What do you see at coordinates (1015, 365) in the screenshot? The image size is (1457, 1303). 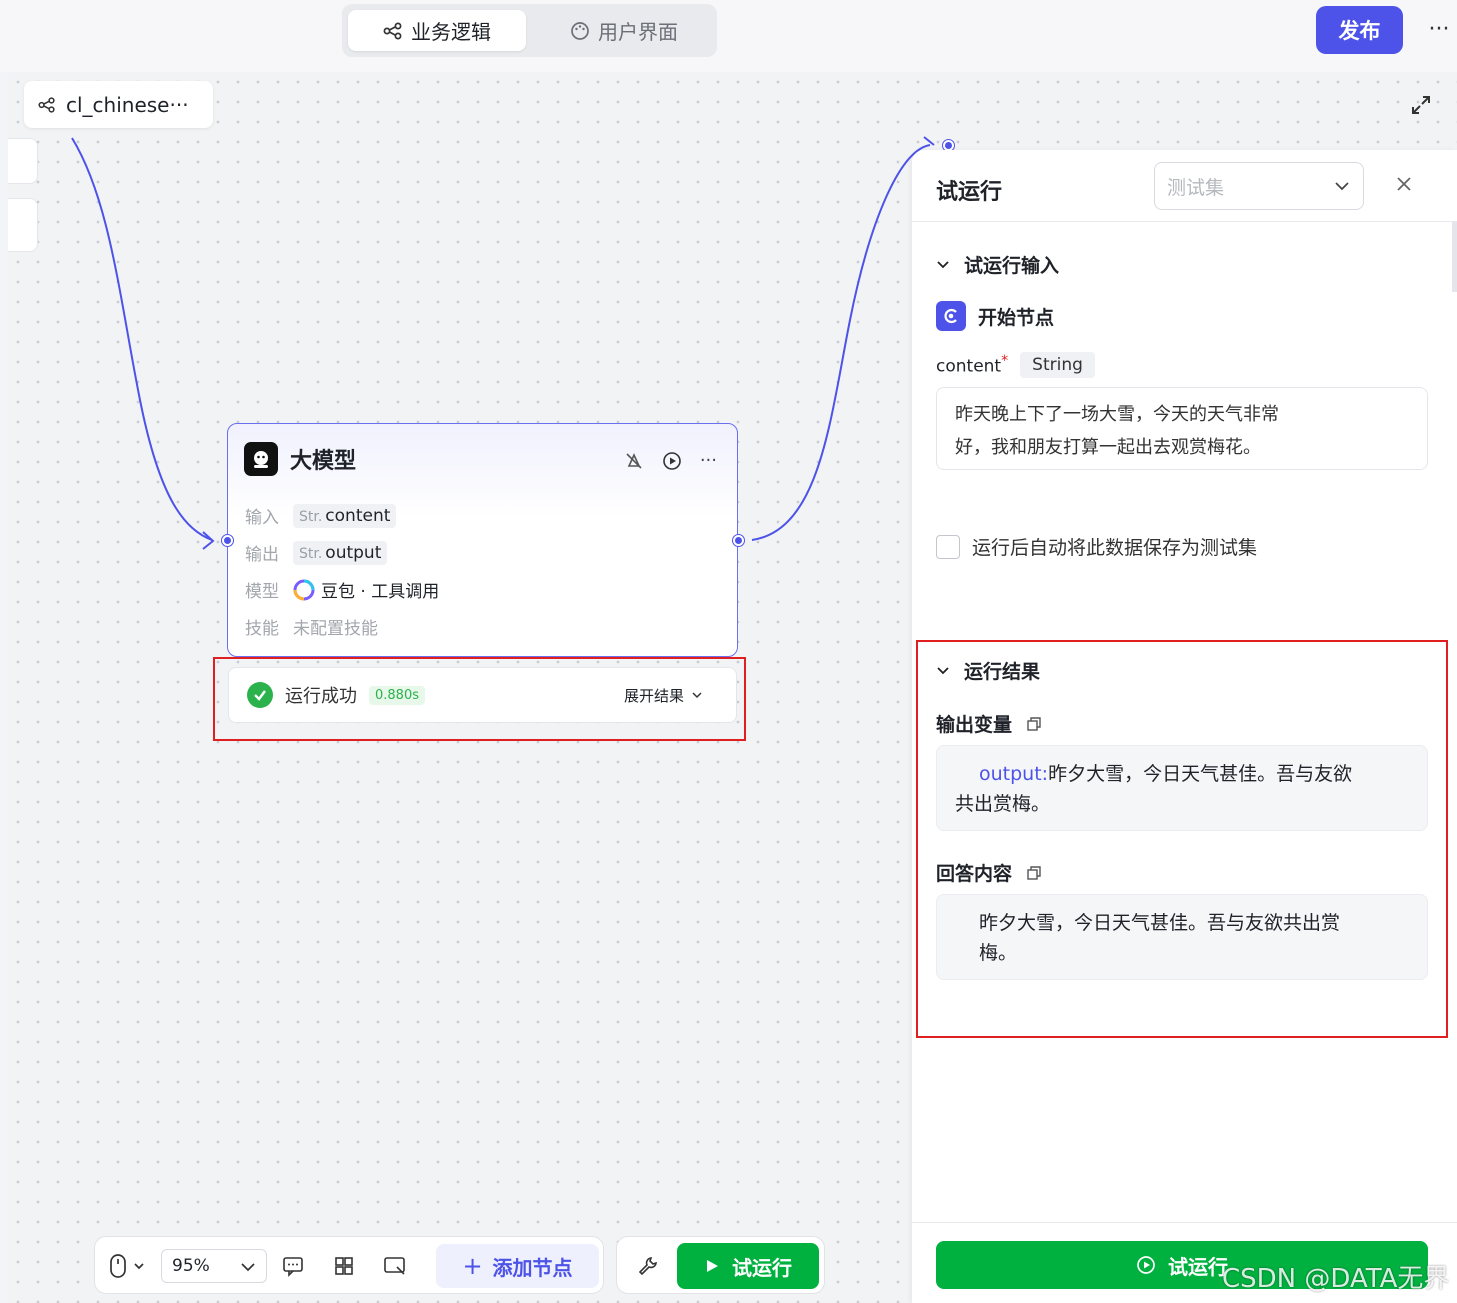 I see `content-field-label: content* String` at bounding box center [1015, 365].